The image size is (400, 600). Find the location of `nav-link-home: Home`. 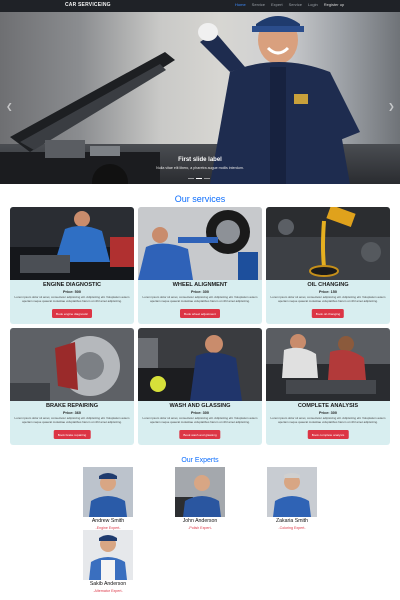

nav-link-home: Home is located at coordinates (240, 4).